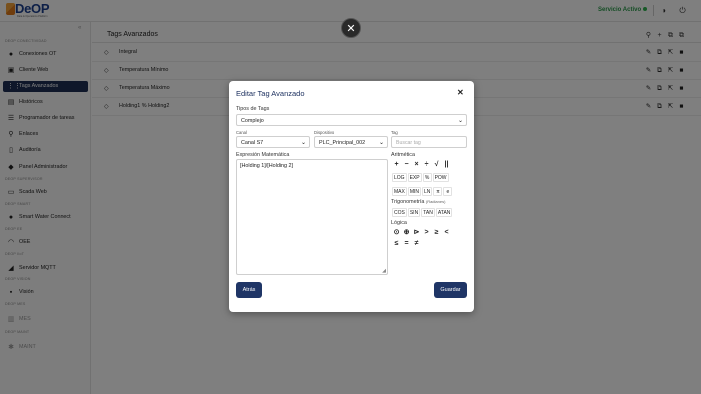  Describe the element at coordinates (241, 132) in the screenshot. I see `canal-label: Canal` at that location.